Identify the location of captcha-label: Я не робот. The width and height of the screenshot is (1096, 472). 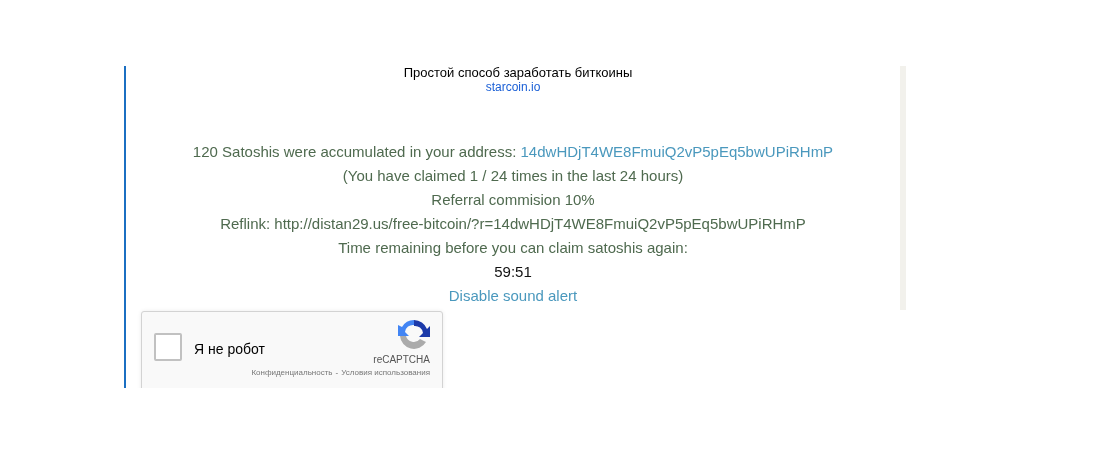
(229, 350).